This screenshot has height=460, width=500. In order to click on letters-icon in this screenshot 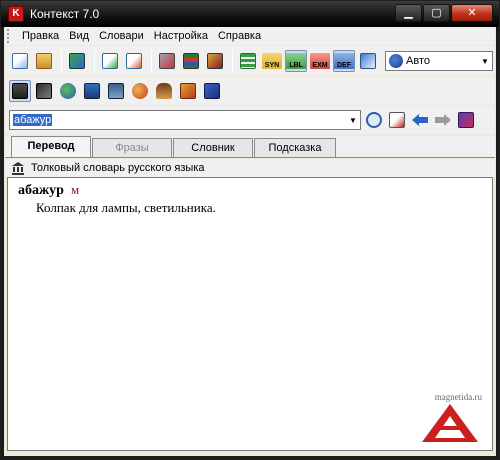, I will do `click(188, 91)`.